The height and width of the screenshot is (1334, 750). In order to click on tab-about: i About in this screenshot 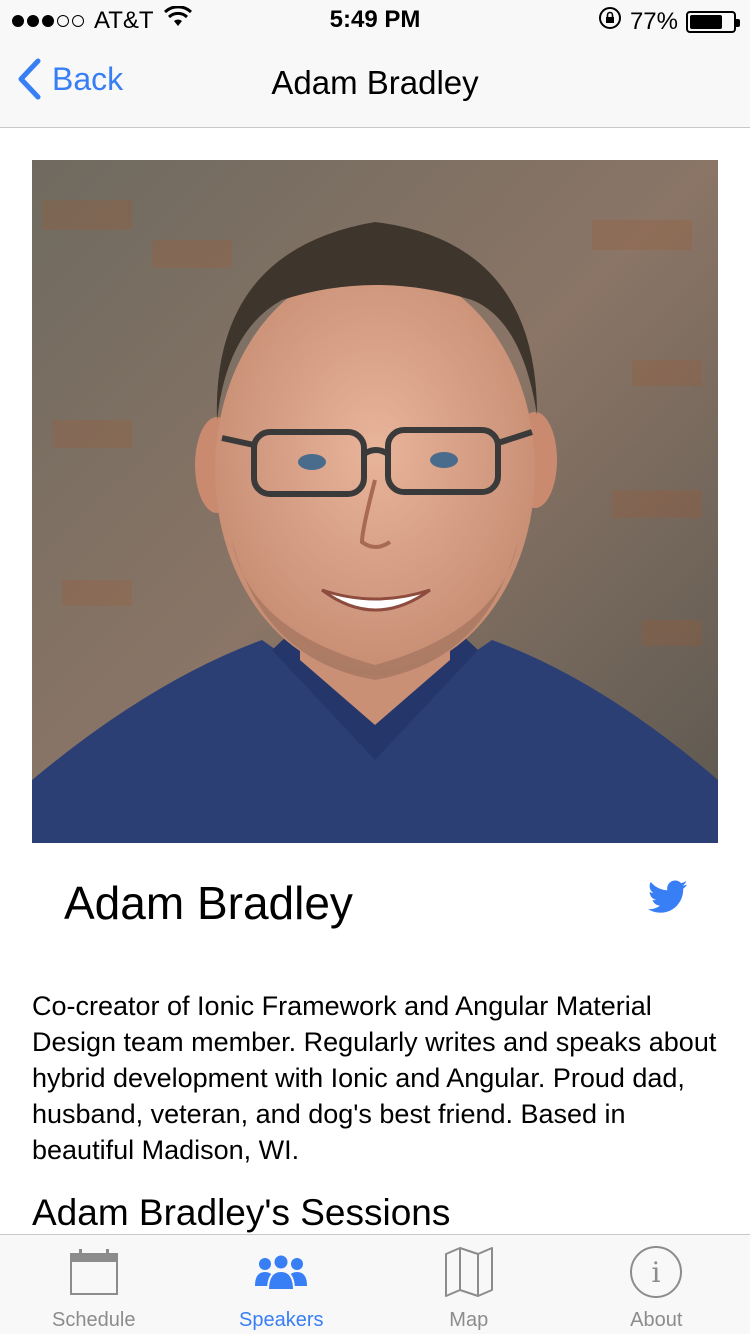, I will do `click(656, 1284)`.